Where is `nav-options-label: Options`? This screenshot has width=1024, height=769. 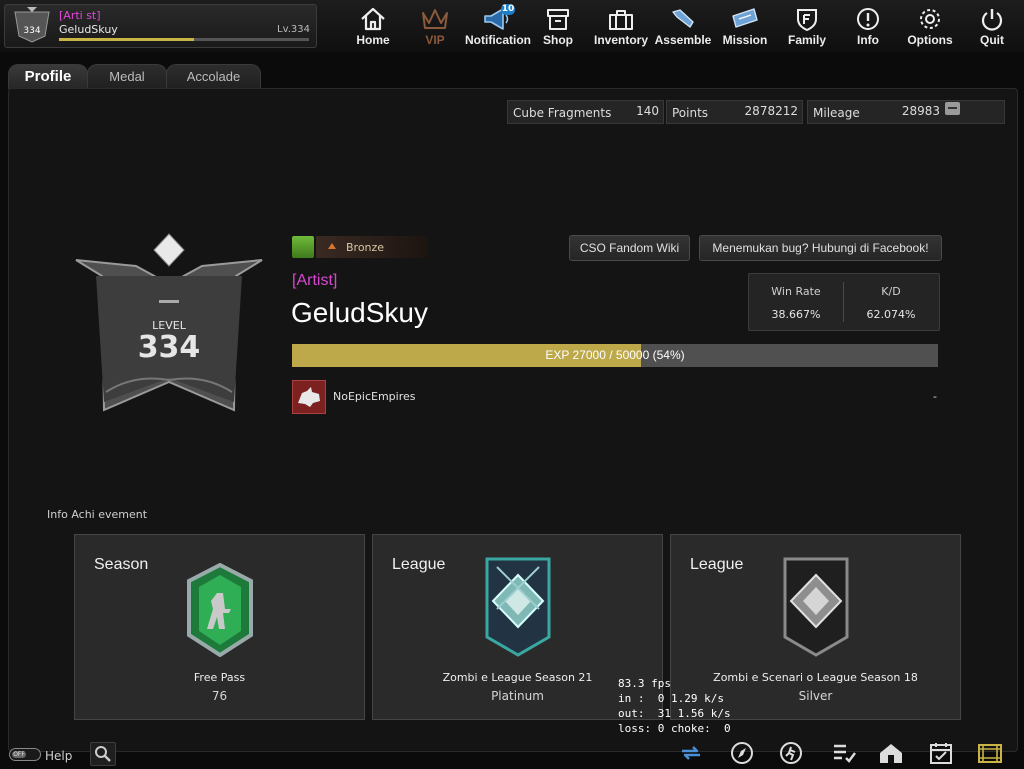
nav-options-label: Options is located at coordinates (930, 40).